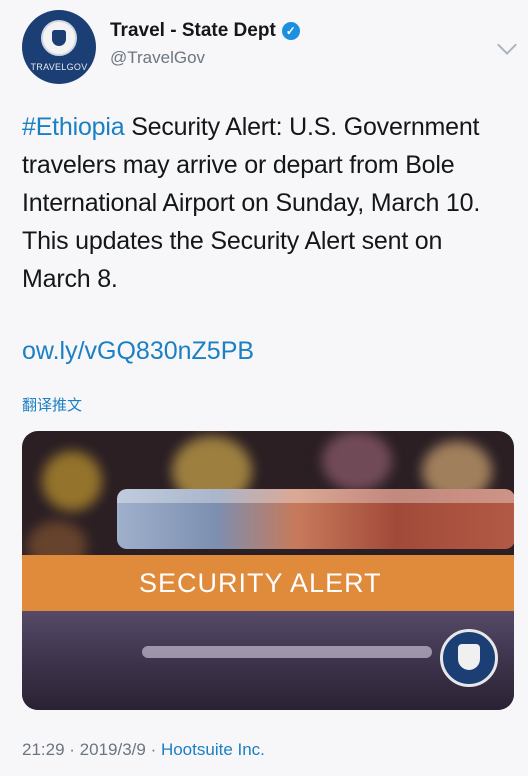 The height and width of the screenshot is (776, 528). Describe the element at coordinates (52, 404) in the screenshot. I see `translate-tweet-link: 翻译推文` at that location.